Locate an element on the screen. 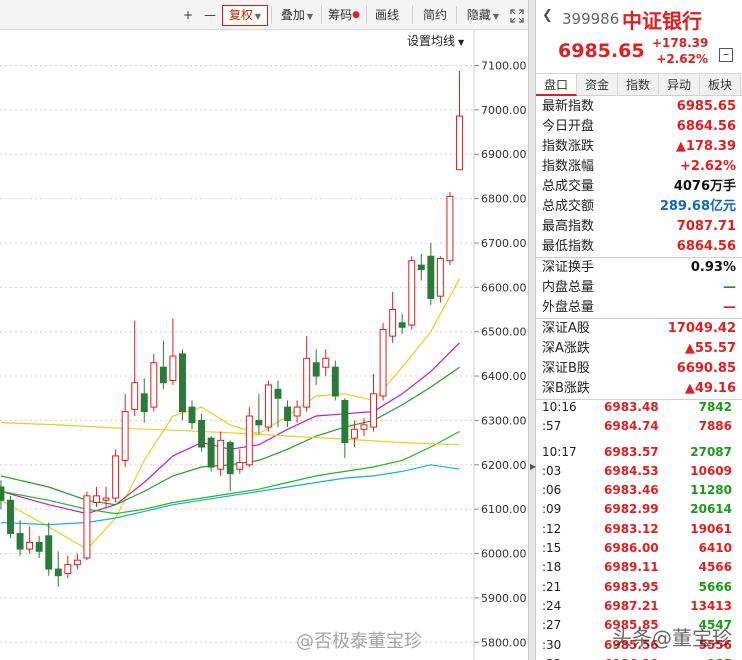 The image size is (742, 660). tick-volume: 20614 is located at coordinates (711, 509).